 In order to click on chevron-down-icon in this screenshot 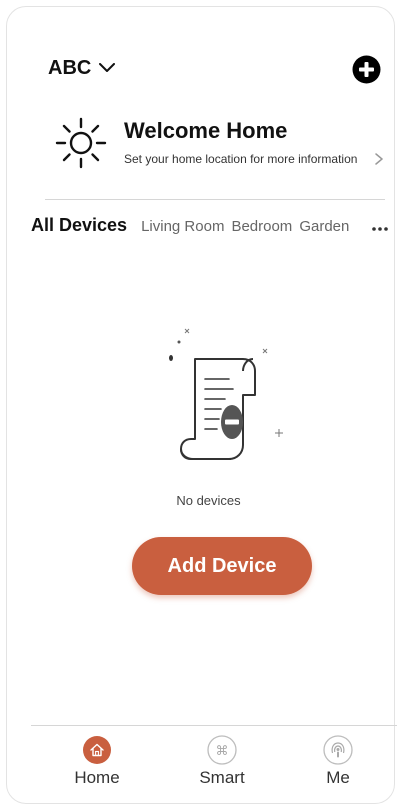, I will do `click(107, 67)`.